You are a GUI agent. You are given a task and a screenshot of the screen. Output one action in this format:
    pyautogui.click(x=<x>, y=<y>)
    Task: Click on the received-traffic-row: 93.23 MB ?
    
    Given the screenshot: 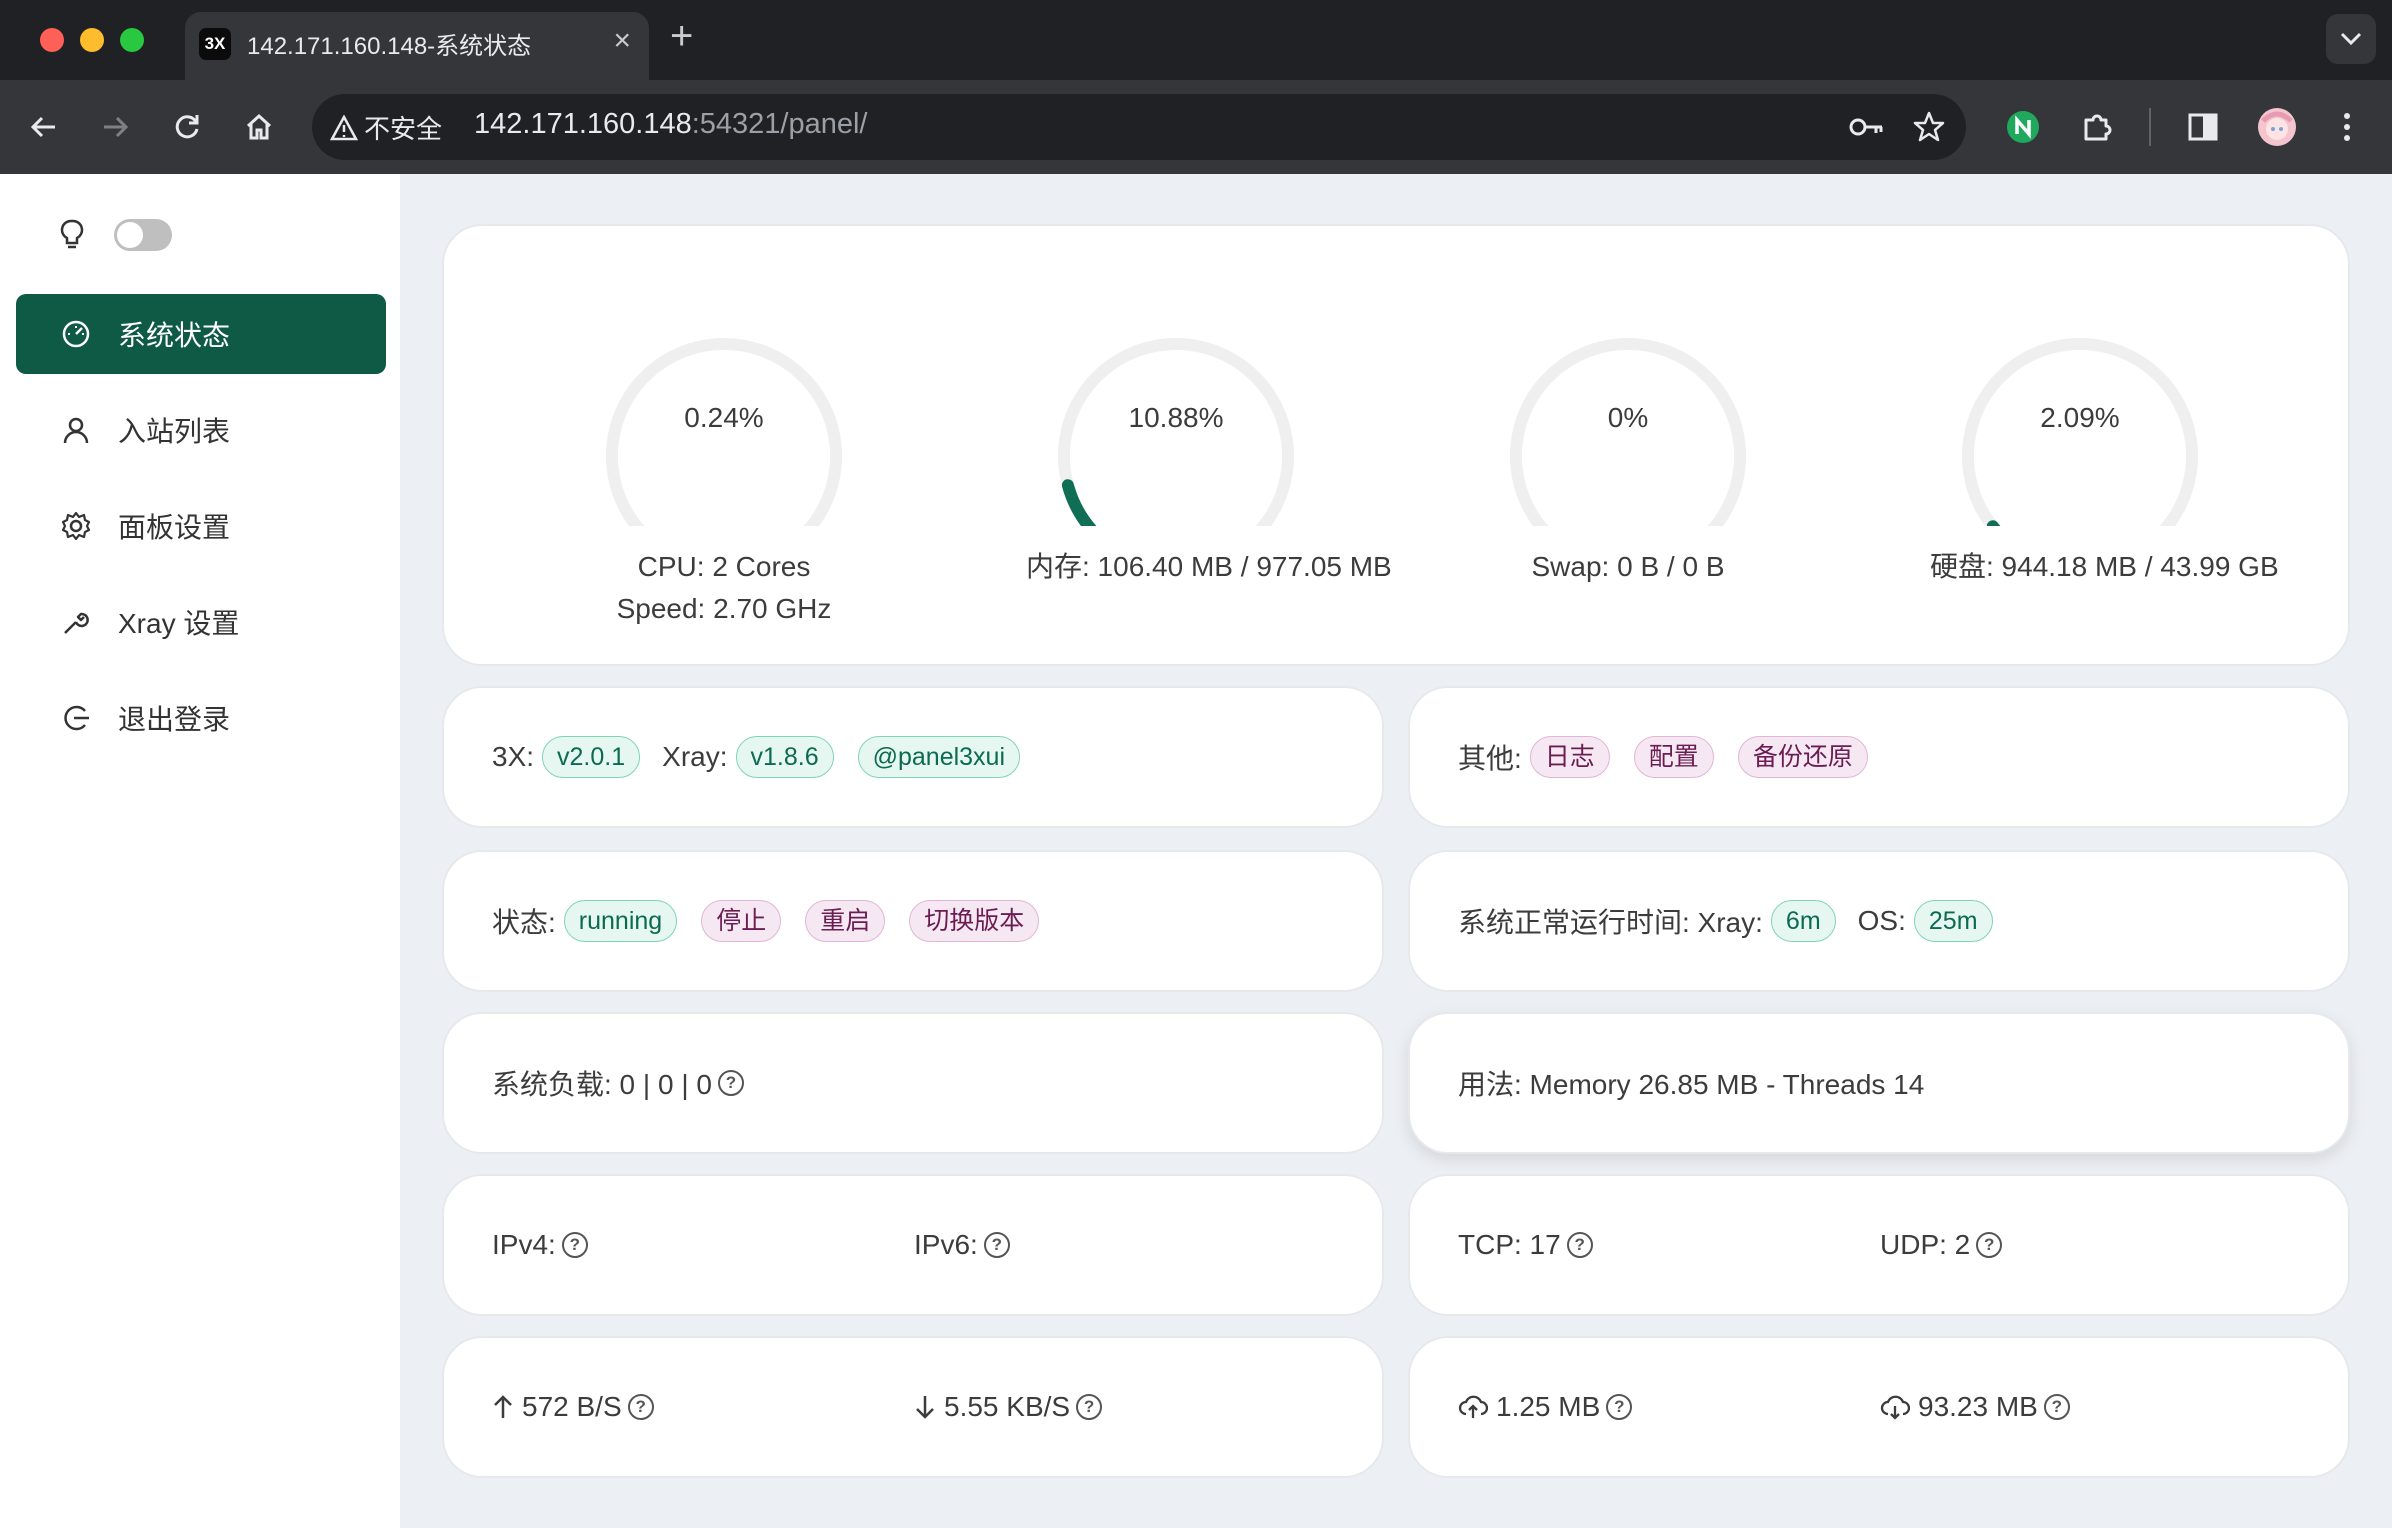 What is the action you would take?
    pyautogui.click(x=1975, y=1407)
    